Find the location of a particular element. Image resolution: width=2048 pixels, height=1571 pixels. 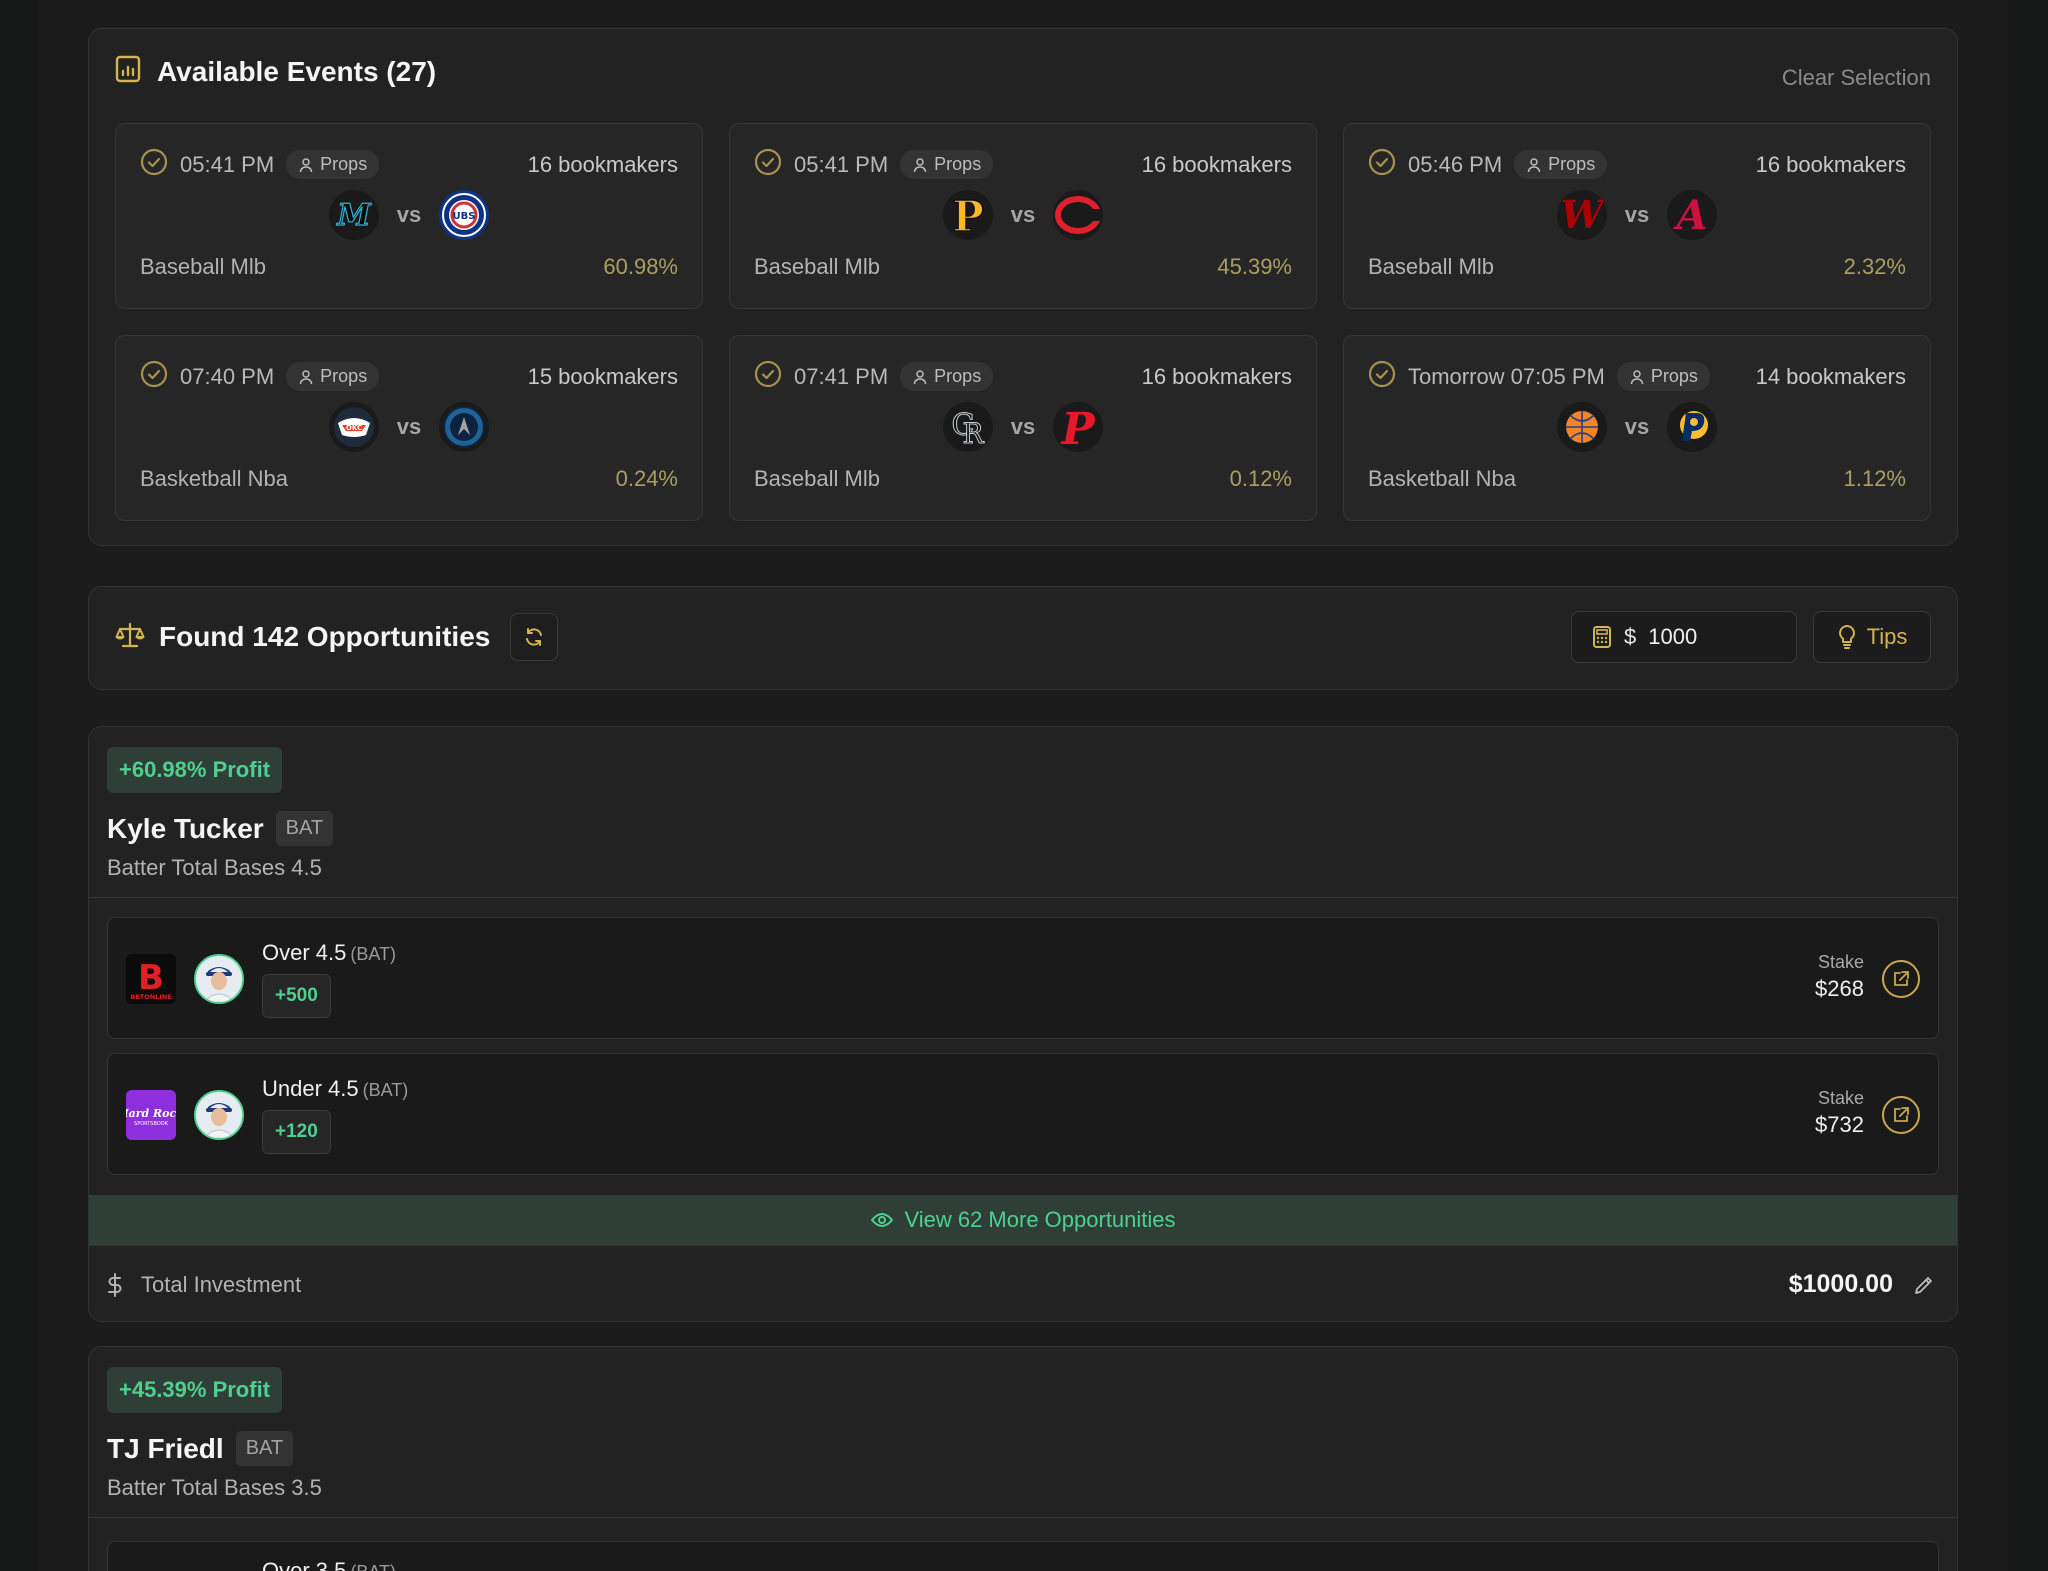

total-investment-value: $1000.00 is located at coordinates (1840, 1284).